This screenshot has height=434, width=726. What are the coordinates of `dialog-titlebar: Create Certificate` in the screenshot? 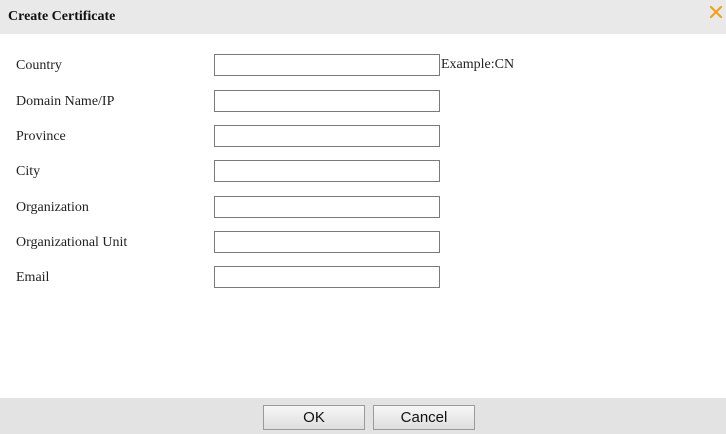 It's located at (363, 17).